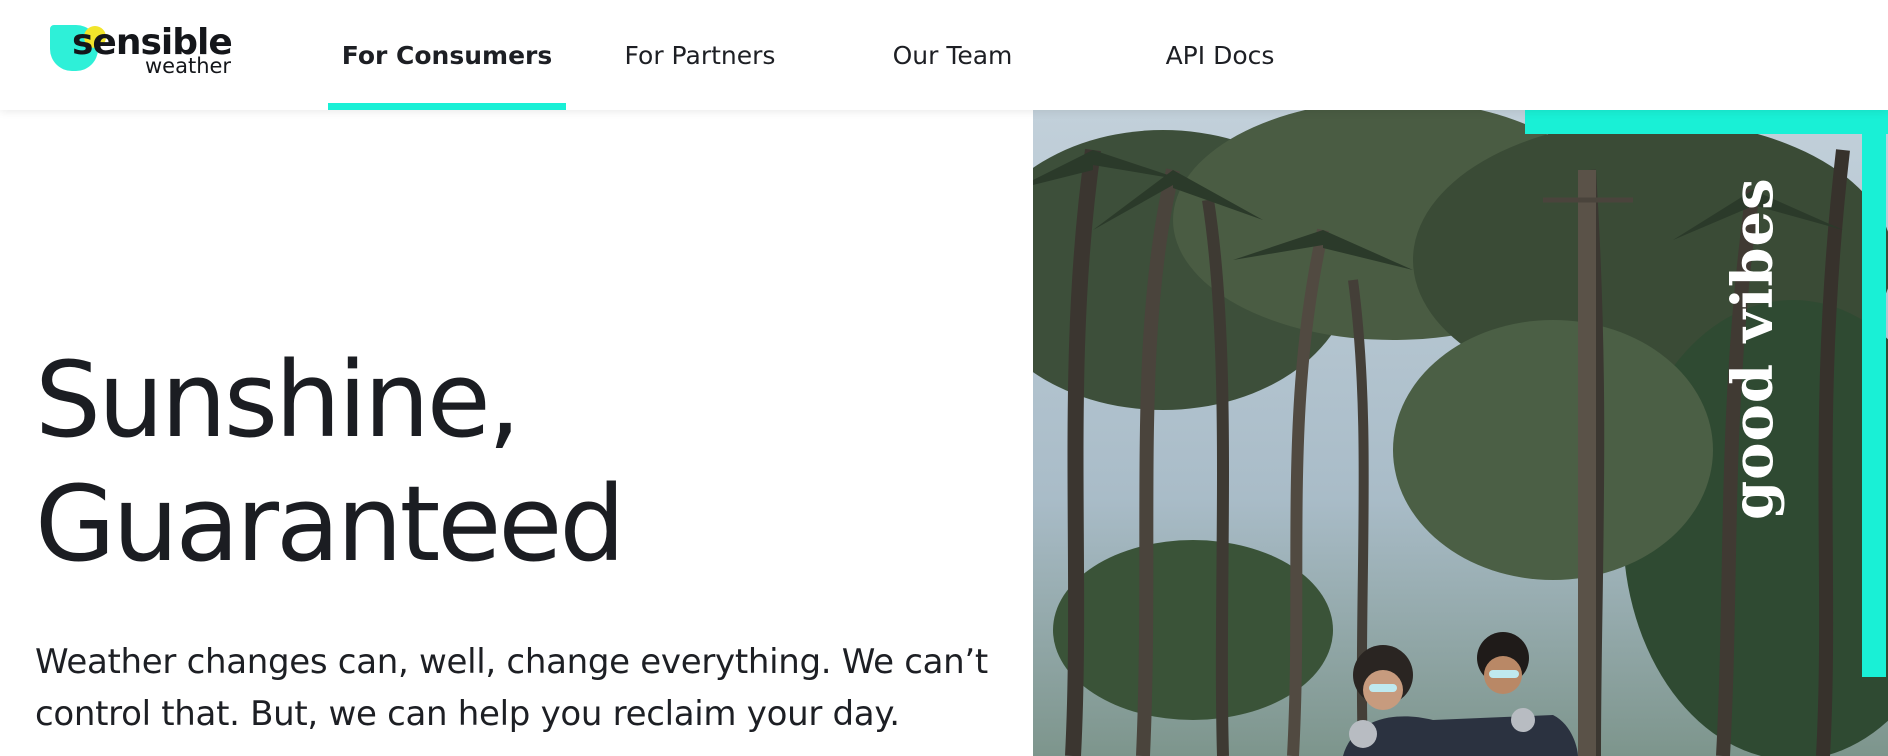 The width and height of the screenshot is (1888, 756). I want to click on nav-label: For Partners, so click(700, 55).